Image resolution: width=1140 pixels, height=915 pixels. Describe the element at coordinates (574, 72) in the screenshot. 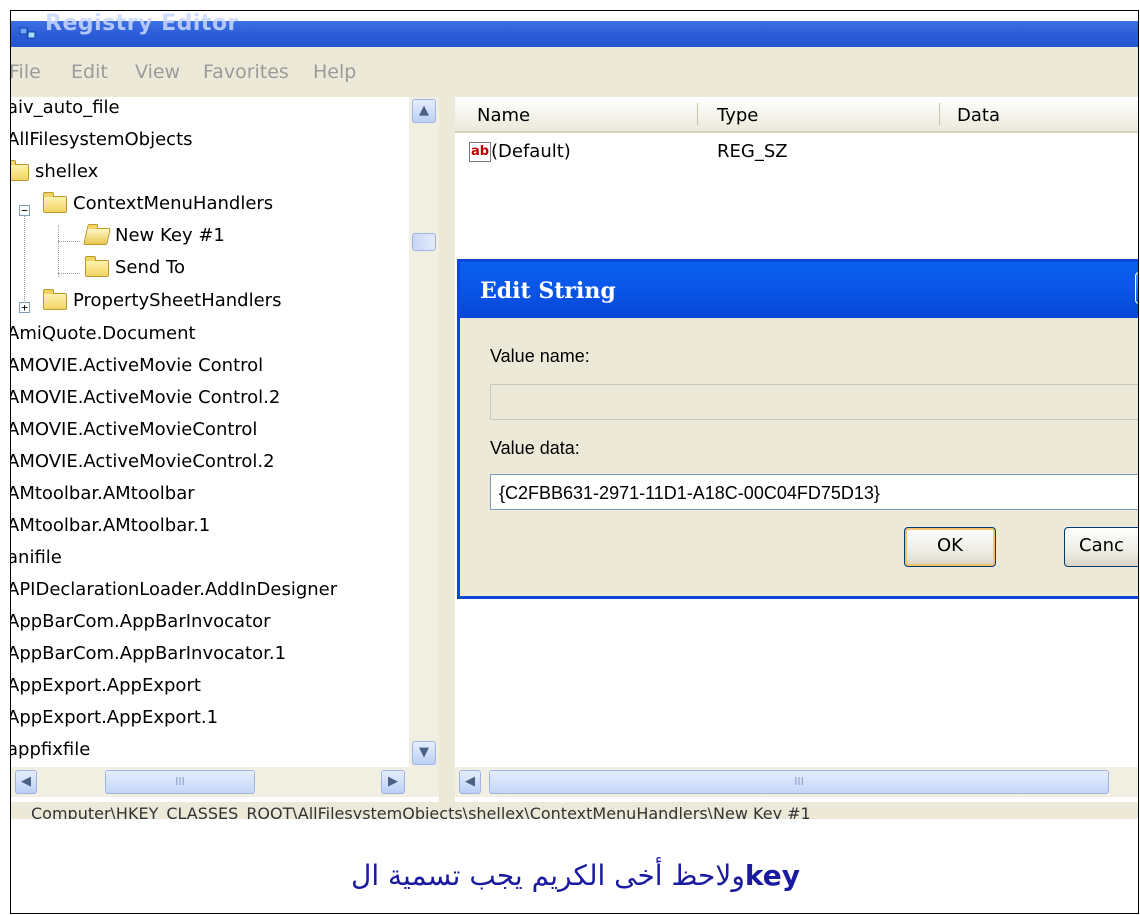

I see `menu-bar: File Edit View Favorites Help` at that location.